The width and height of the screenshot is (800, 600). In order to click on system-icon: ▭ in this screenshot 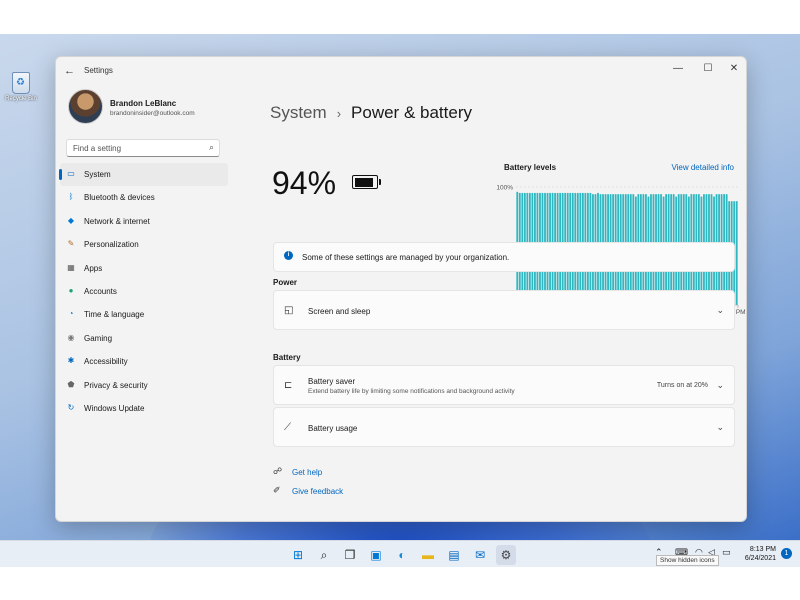, I will do `click(71, 173)`.